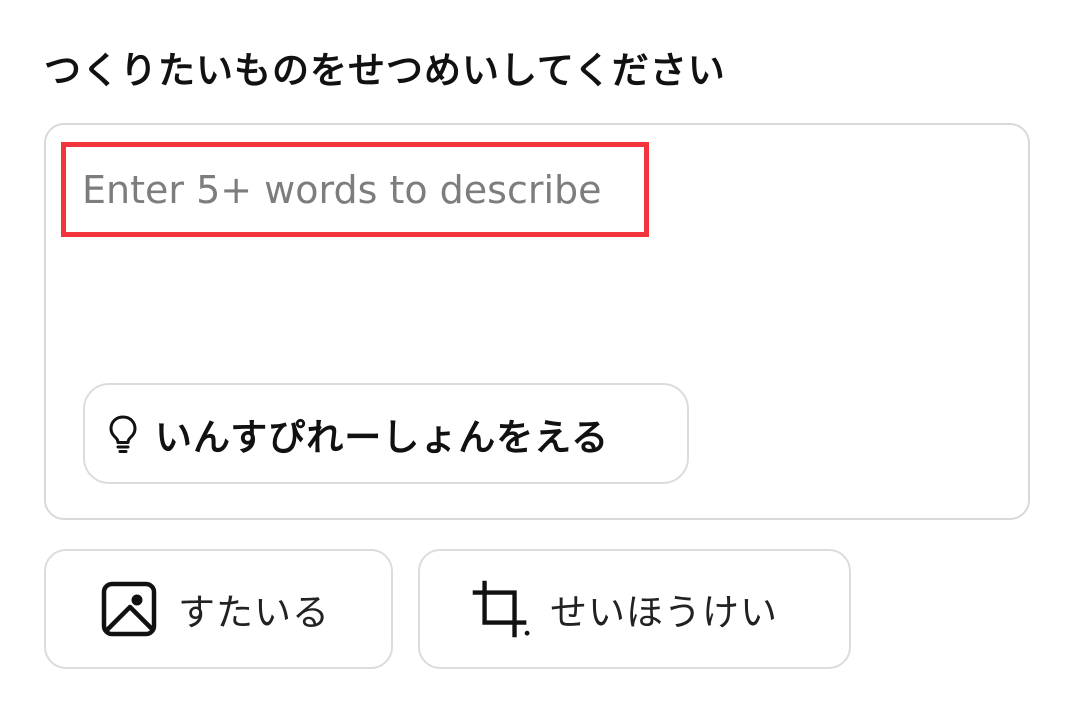  I want to click on prompt-input, so click(542, 190).